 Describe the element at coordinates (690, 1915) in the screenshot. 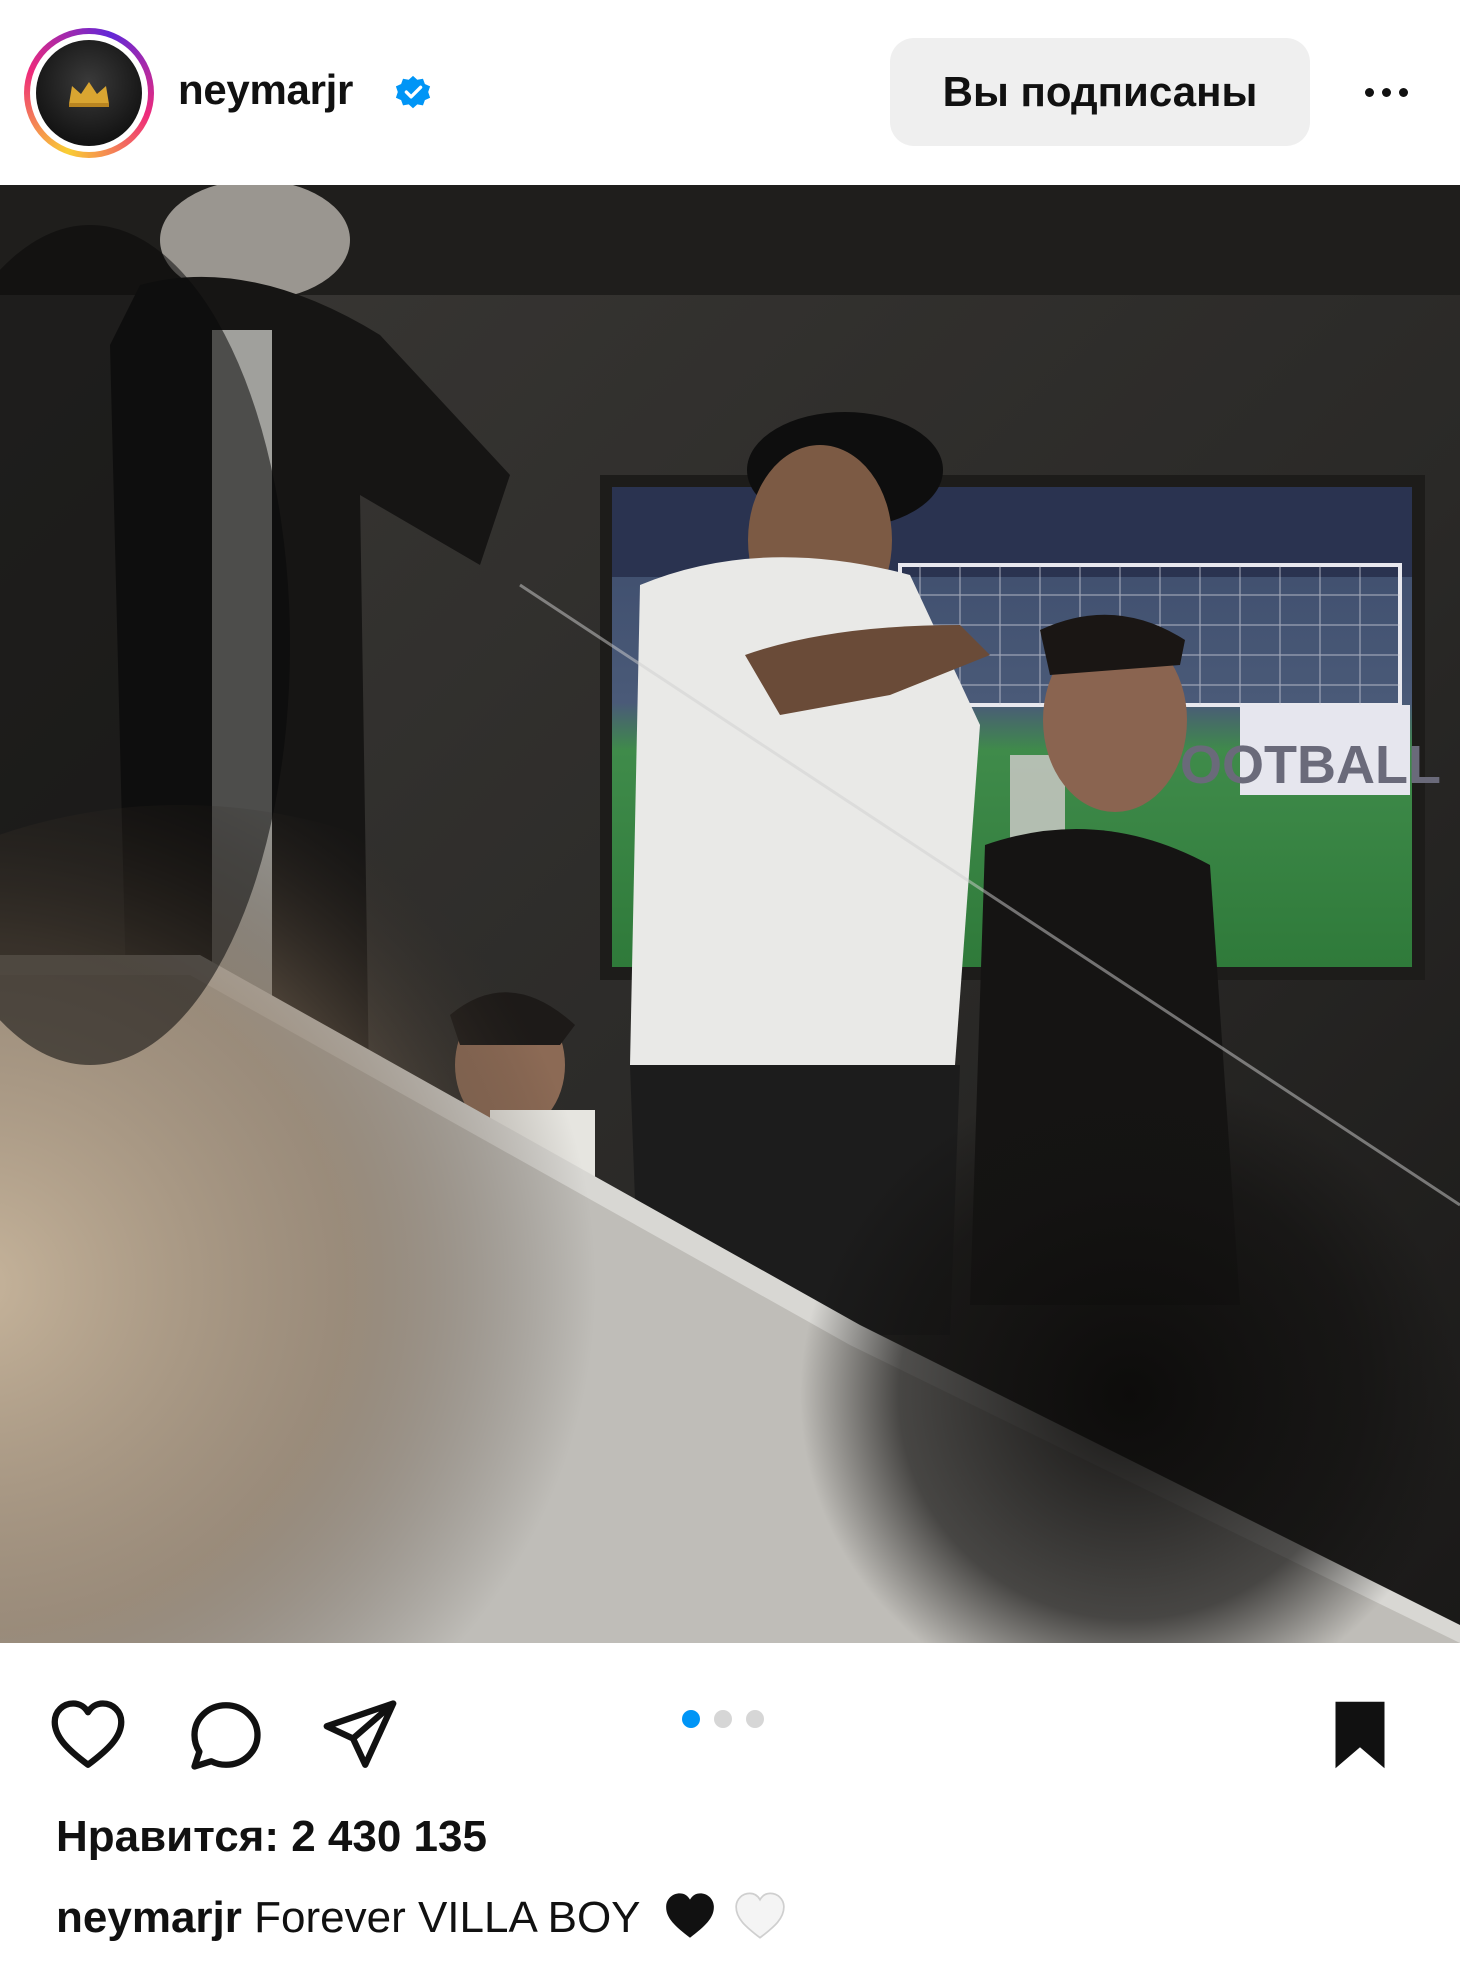

I see `black-heart-icon` at that location.